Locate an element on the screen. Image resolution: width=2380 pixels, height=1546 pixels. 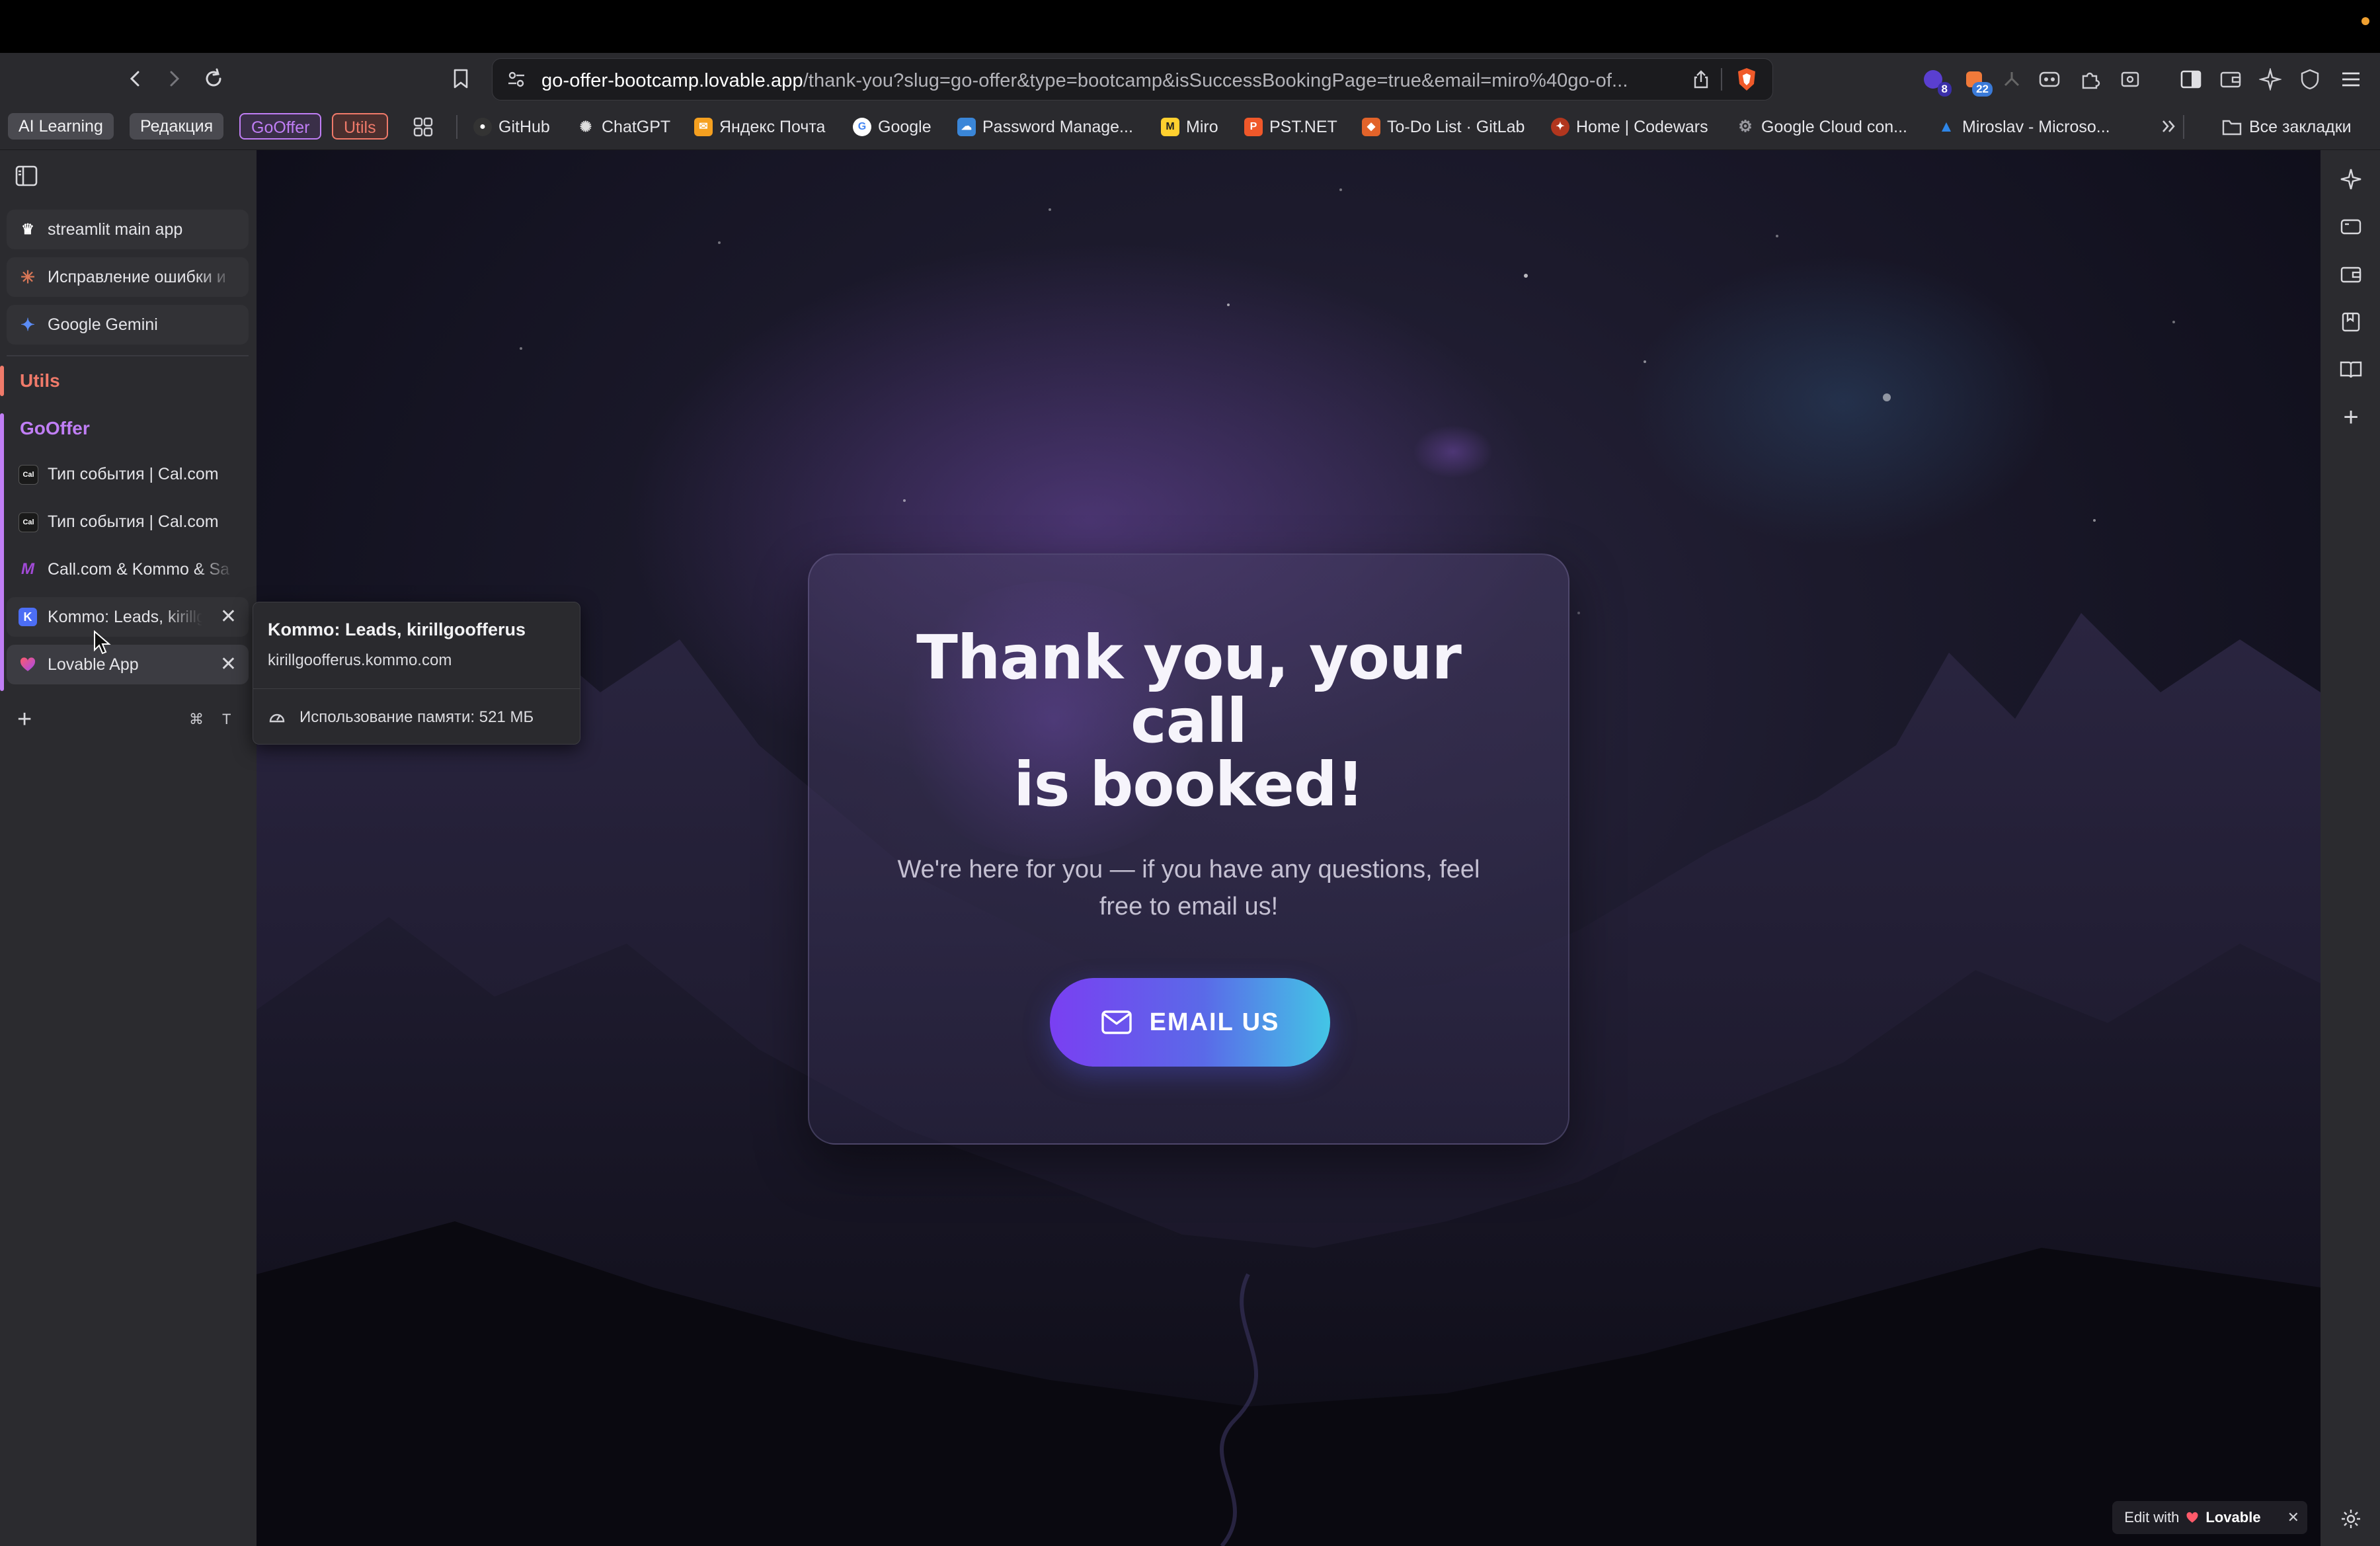
tab-group-chip-gooffer: GoOffer is located at coordinates (280, 126).